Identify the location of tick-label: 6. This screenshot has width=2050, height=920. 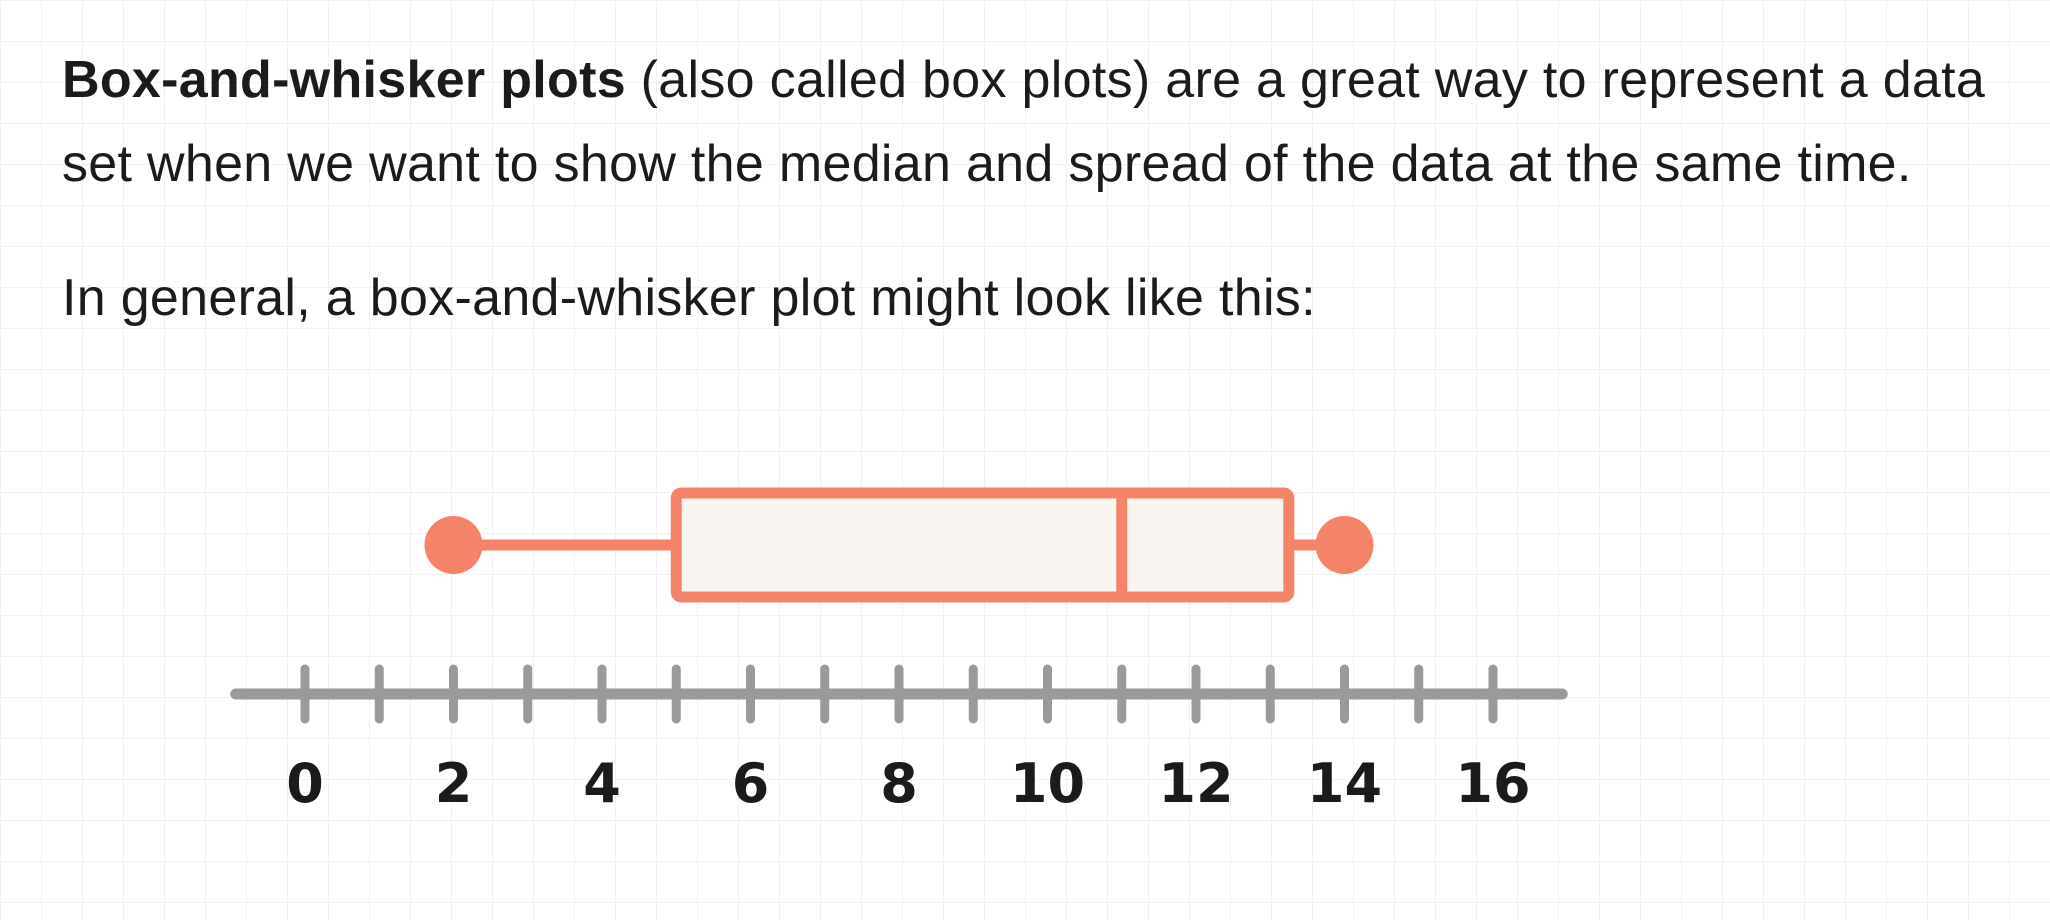
(751, 783).